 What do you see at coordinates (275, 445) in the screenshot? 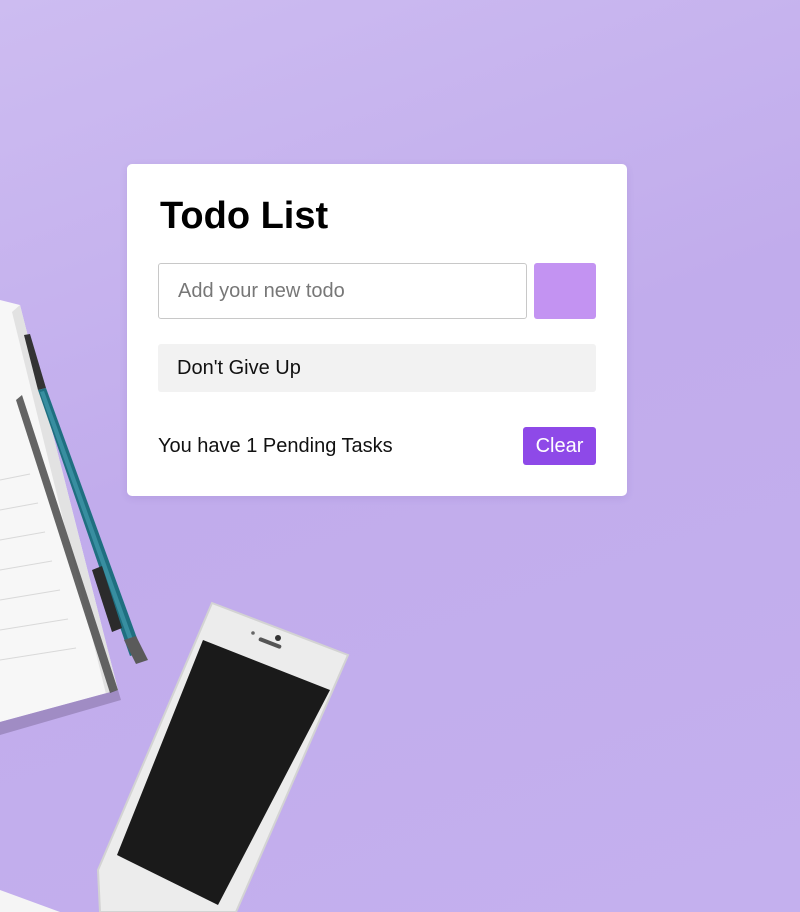
I see `pending-count-text: You have 1 Pending Tasks` at bounding box center [275, 445].